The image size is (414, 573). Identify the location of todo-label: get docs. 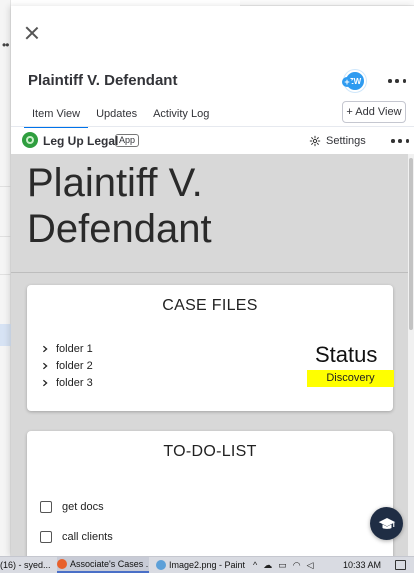
(83, 507).